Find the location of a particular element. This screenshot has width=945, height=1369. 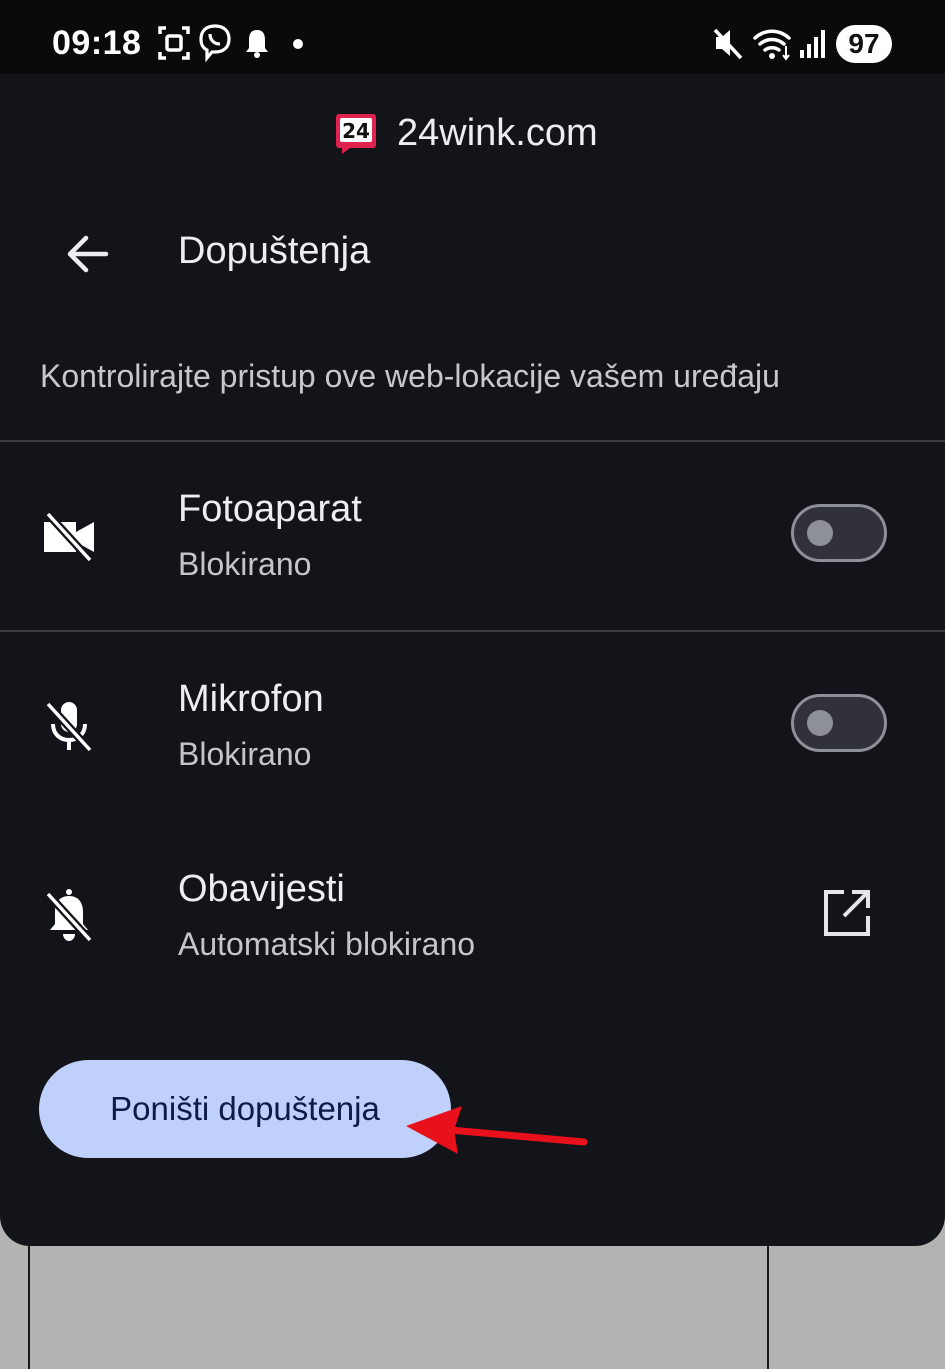

site-favicon-text: 24 is located at coordinates (356, 131).